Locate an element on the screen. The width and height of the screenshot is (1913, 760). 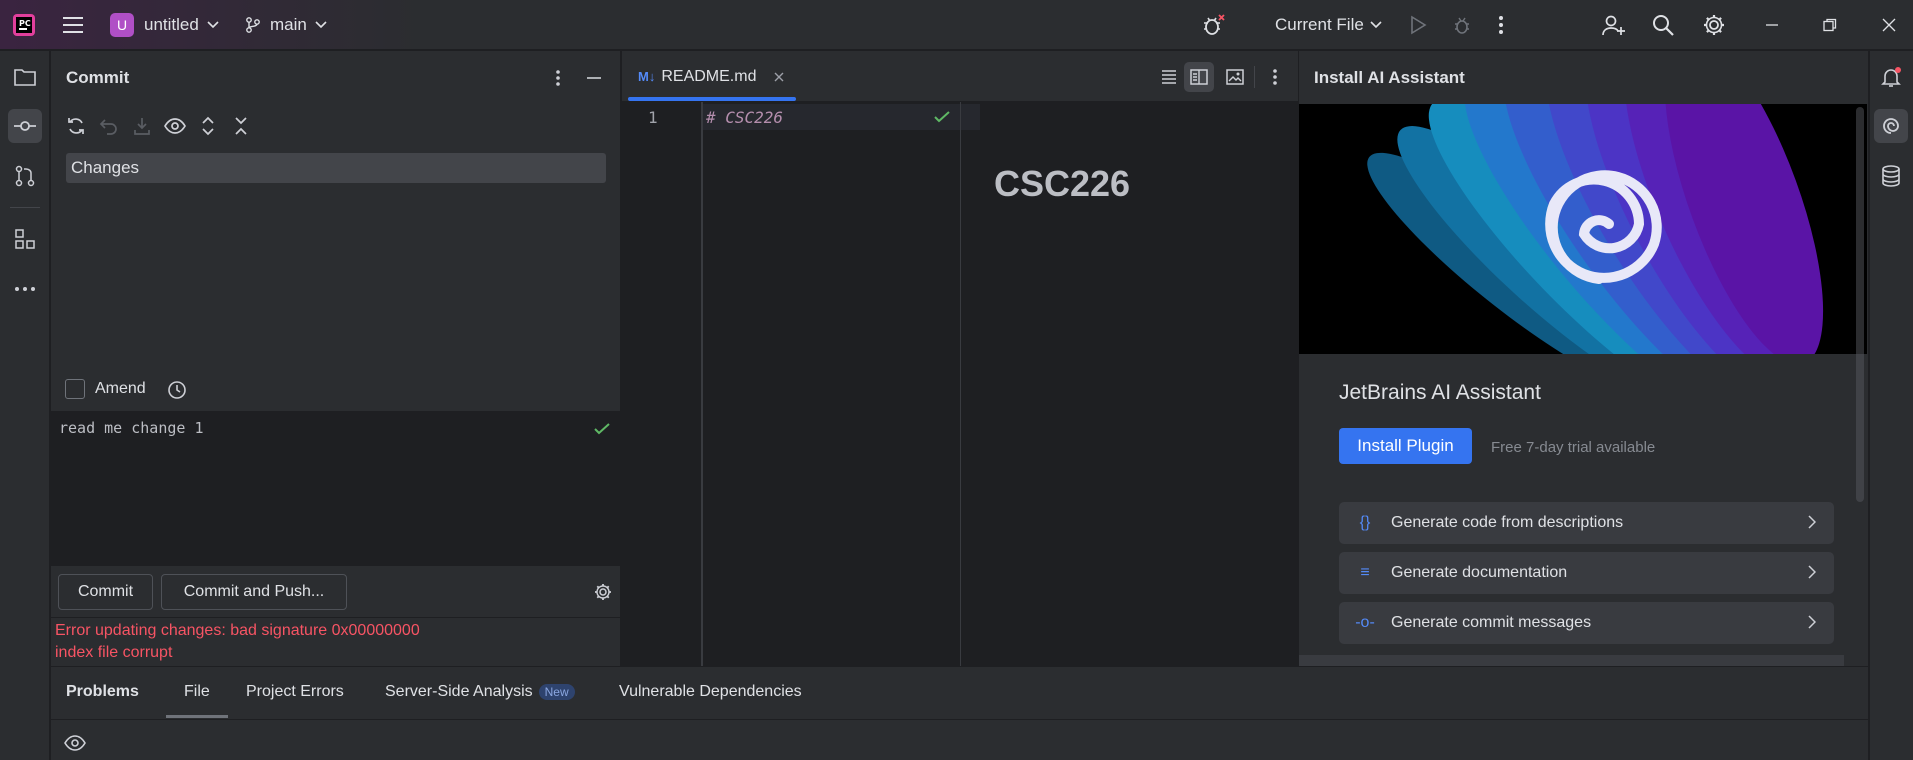
commit-panel-title: Commit is located at coordinates (98, 77).